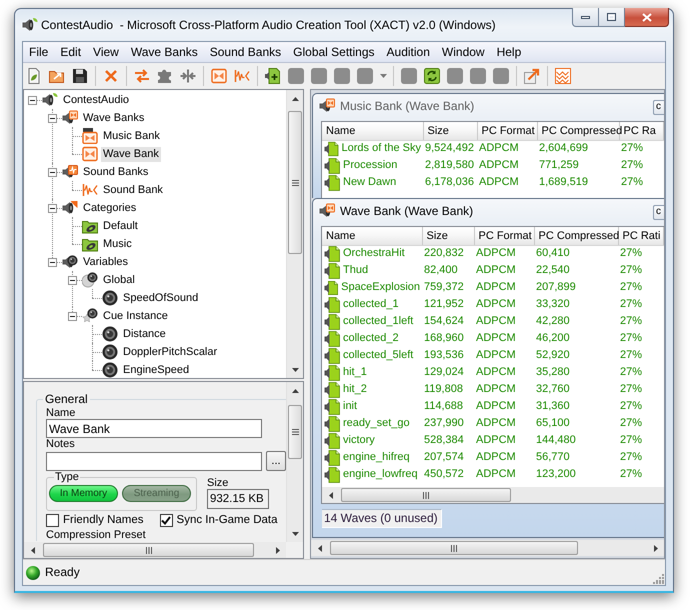  What do you see at coordinates (219, 76) in the screenshot?
I see `bowtie-tile-icon` at bounding box center [219, 76].